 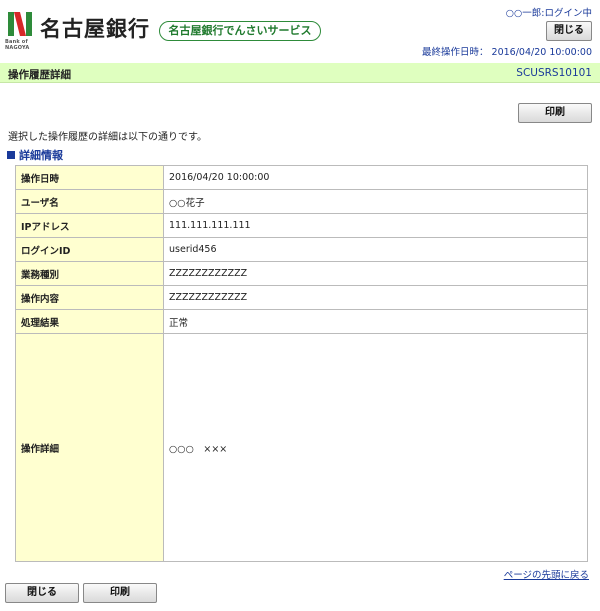 I want to click on table-row: 操作内容 ZZZZZZZZZZZZ, so click(x=301, y=297).